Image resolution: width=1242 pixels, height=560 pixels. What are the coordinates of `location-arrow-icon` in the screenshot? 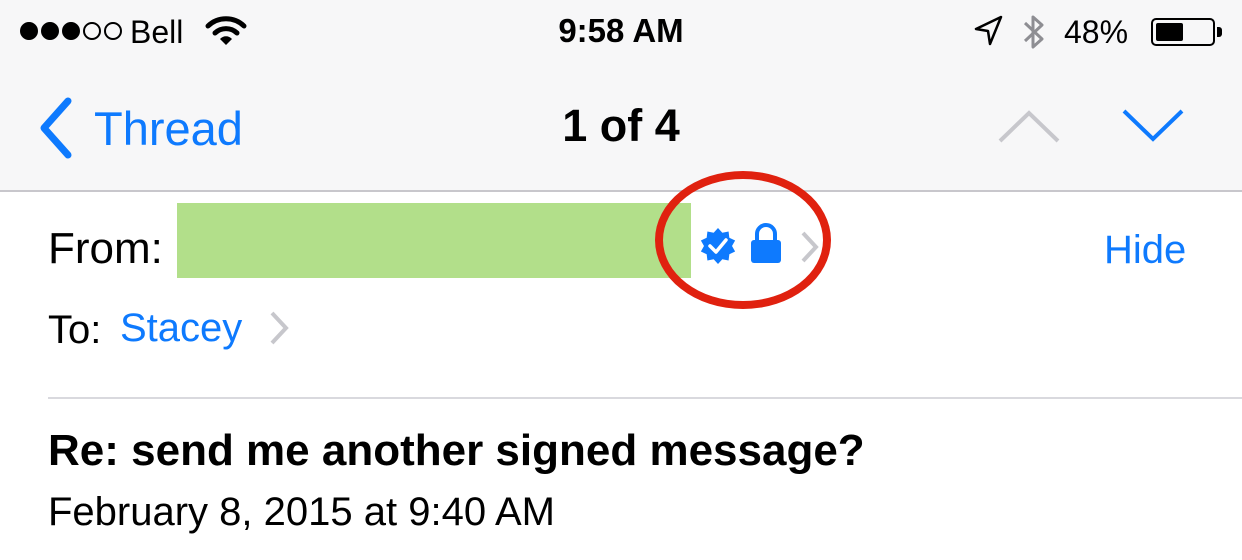 It's located at (988, 33).